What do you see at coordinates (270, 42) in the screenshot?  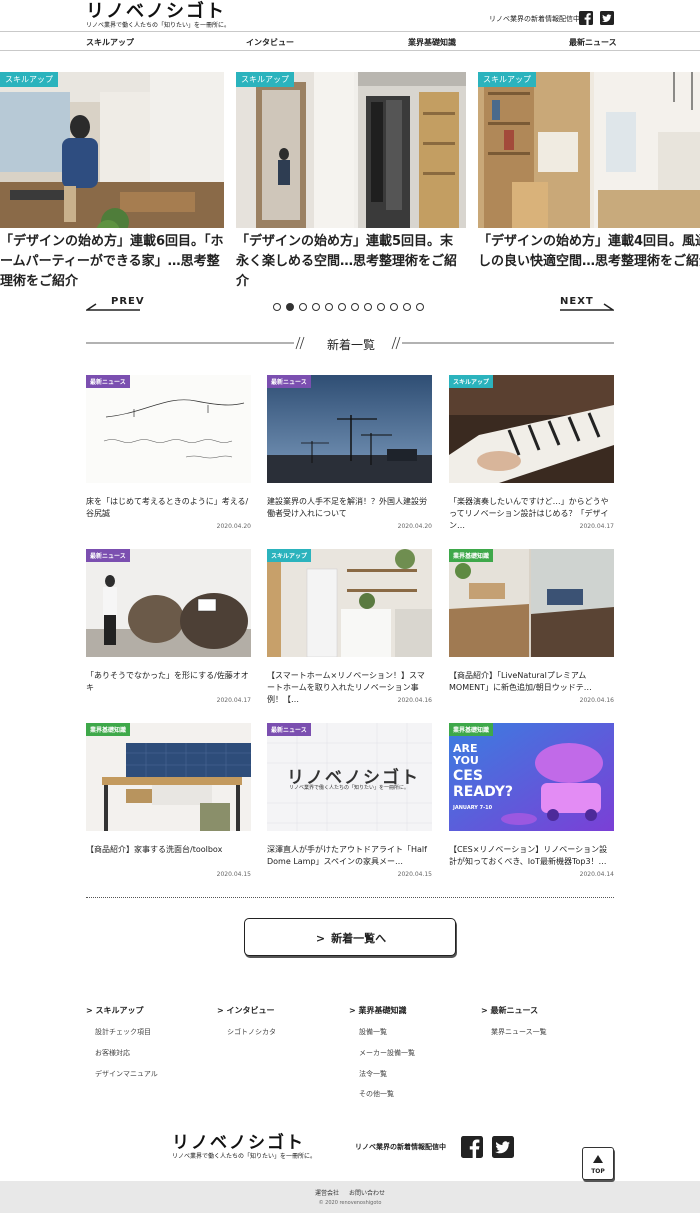 I see `nav-interview: インタビュー` at bounding box center [270, 42].